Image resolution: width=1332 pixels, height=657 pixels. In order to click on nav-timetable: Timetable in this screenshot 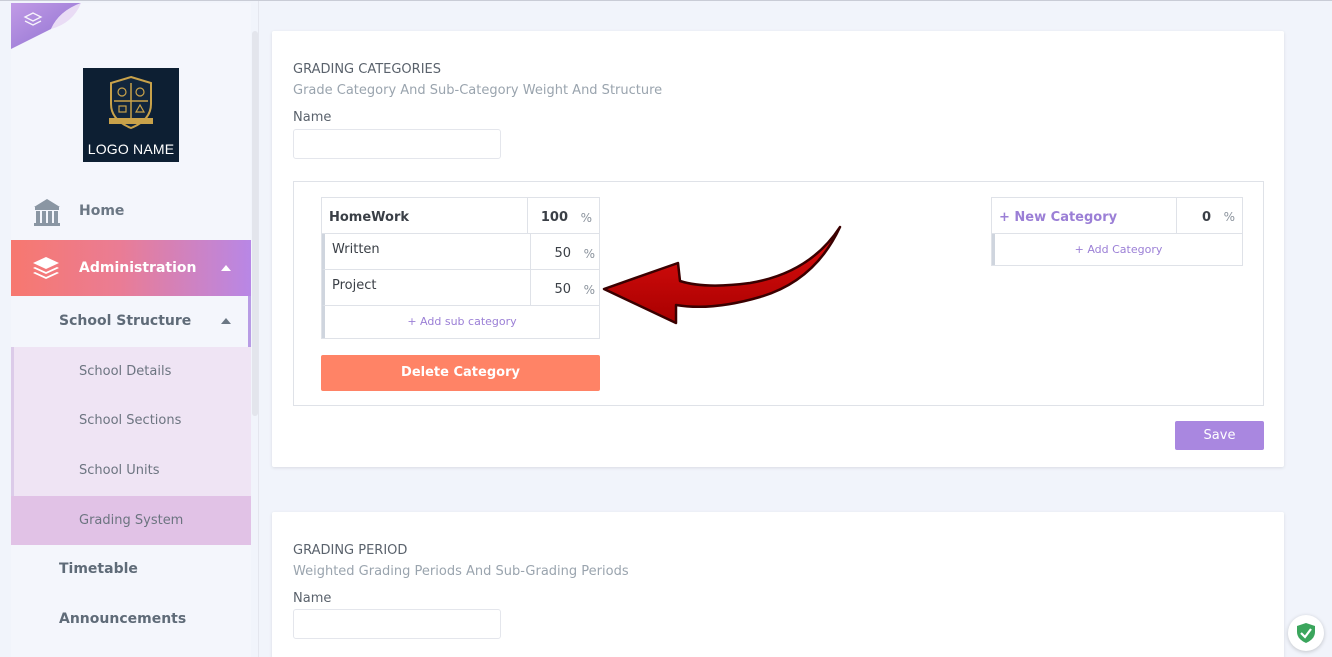, I will do `click(131, 569)`.